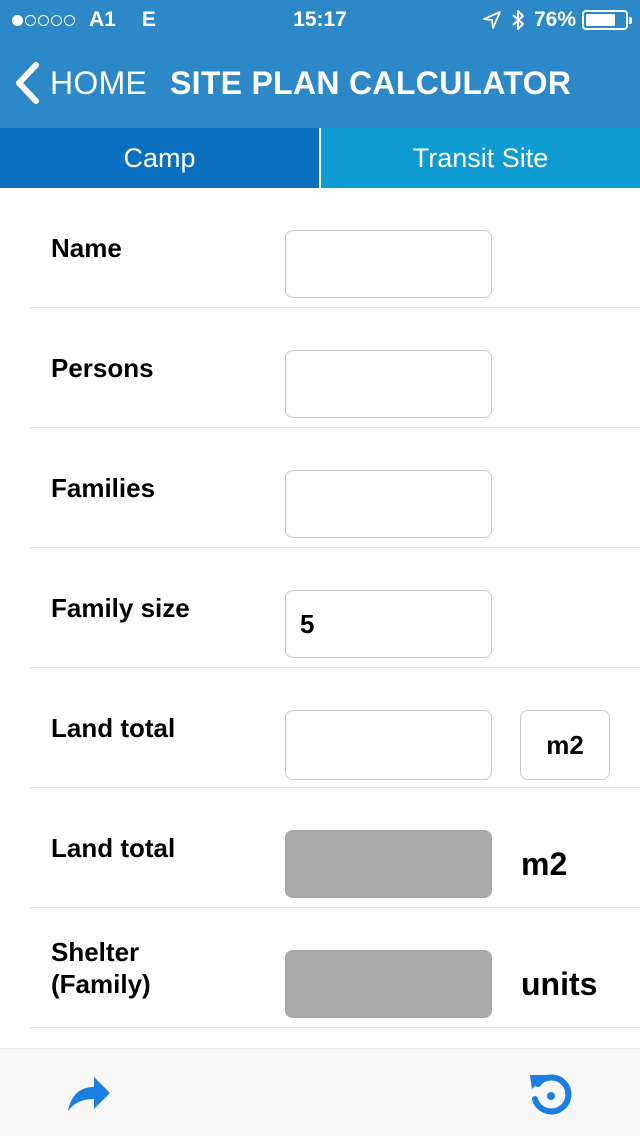 The height and width of the screenshot is (1136, 640). Describe the element at coordinates (113, 847) in the screenshot. I see `land-total-result-label: Land total` at that location.